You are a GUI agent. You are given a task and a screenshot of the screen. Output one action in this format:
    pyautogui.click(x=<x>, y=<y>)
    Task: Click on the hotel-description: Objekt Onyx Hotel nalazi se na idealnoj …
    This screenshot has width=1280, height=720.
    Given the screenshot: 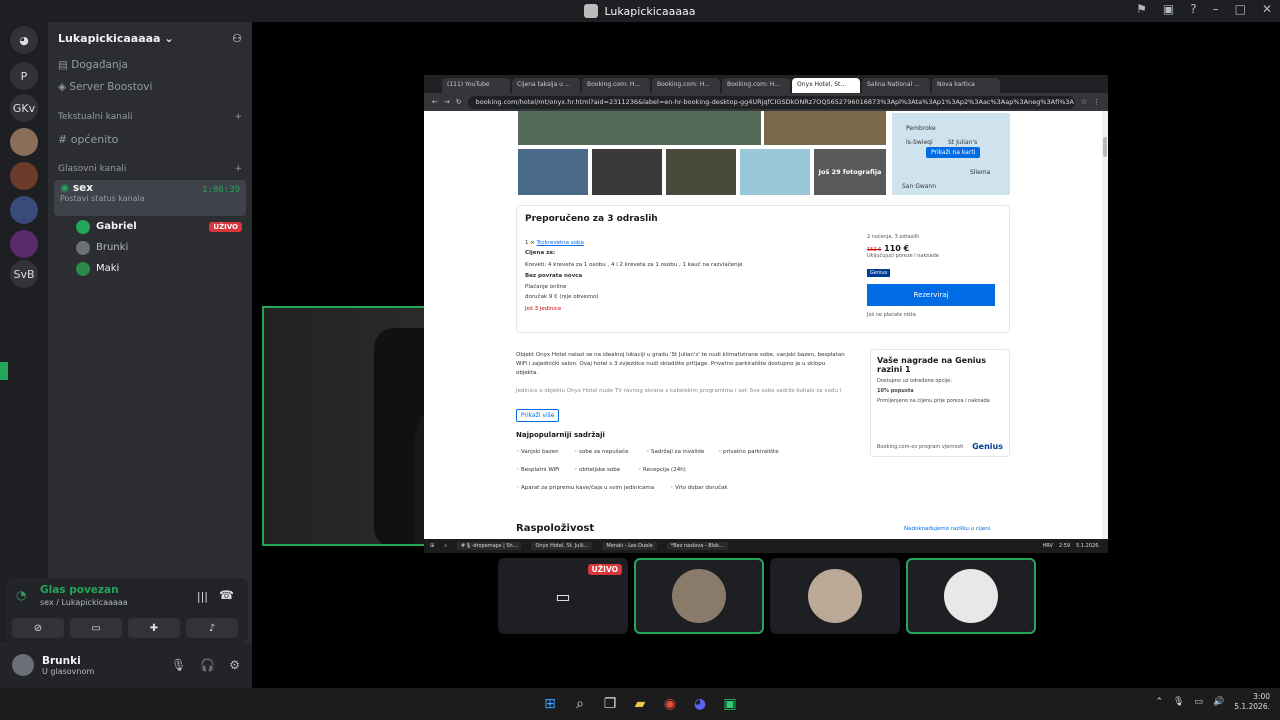 What is the action you would take?
    pyautogui.click(x=680, y=373)
    